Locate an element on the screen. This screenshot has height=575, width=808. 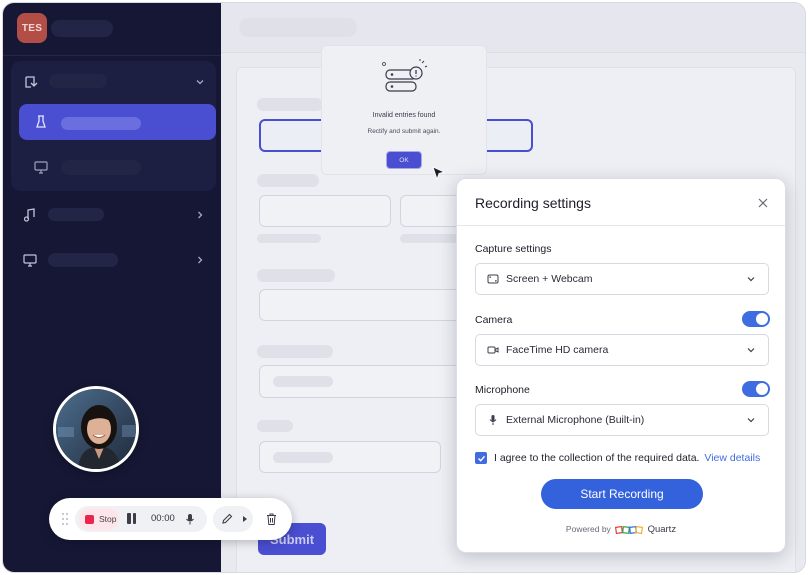
microphone-select: External Microphone (Built-in) is located at coordinates (622, 420).